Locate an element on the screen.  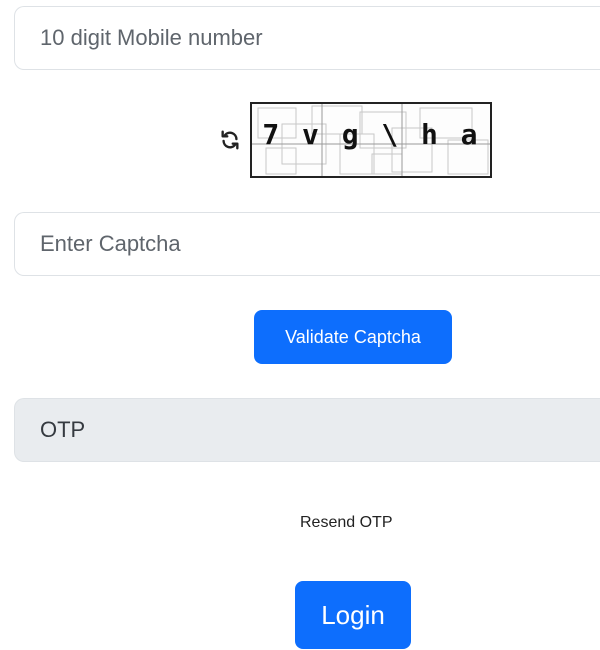
captcha-char: g is located at coordinates (351, 134).